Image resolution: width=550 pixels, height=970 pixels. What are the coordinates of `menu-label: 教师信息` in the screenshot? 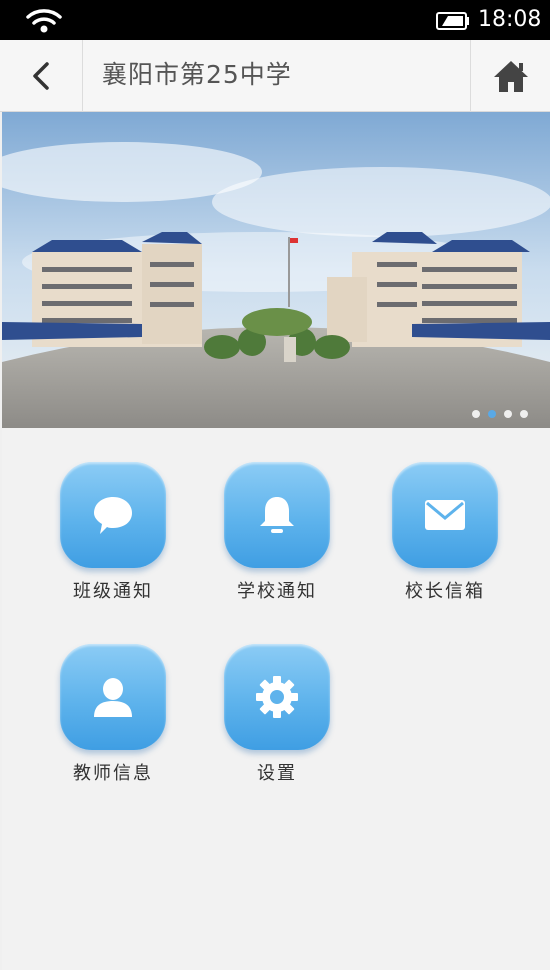 It's located at (113, 773).